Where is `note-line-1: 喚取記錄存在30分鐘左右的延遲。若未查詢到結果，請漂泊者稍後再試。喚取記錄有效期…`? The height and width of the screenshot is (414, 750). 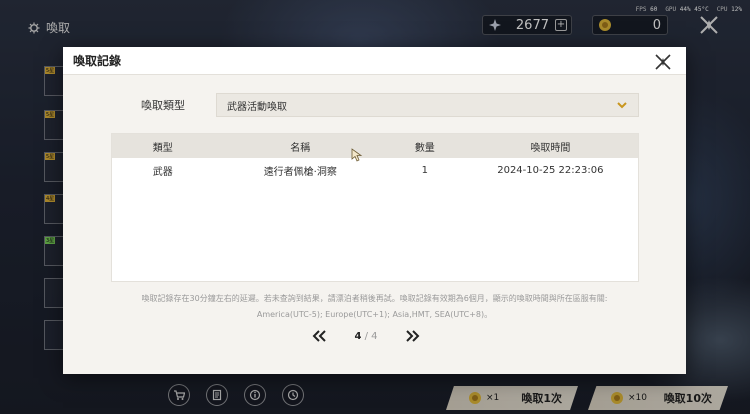
note-line-1: 喚取記錄存在30分鐘左右的延遲。若未查詢到結果，請漂泊者稍後再試。喚取記錄有效期… is located at coordinates (374, 298).